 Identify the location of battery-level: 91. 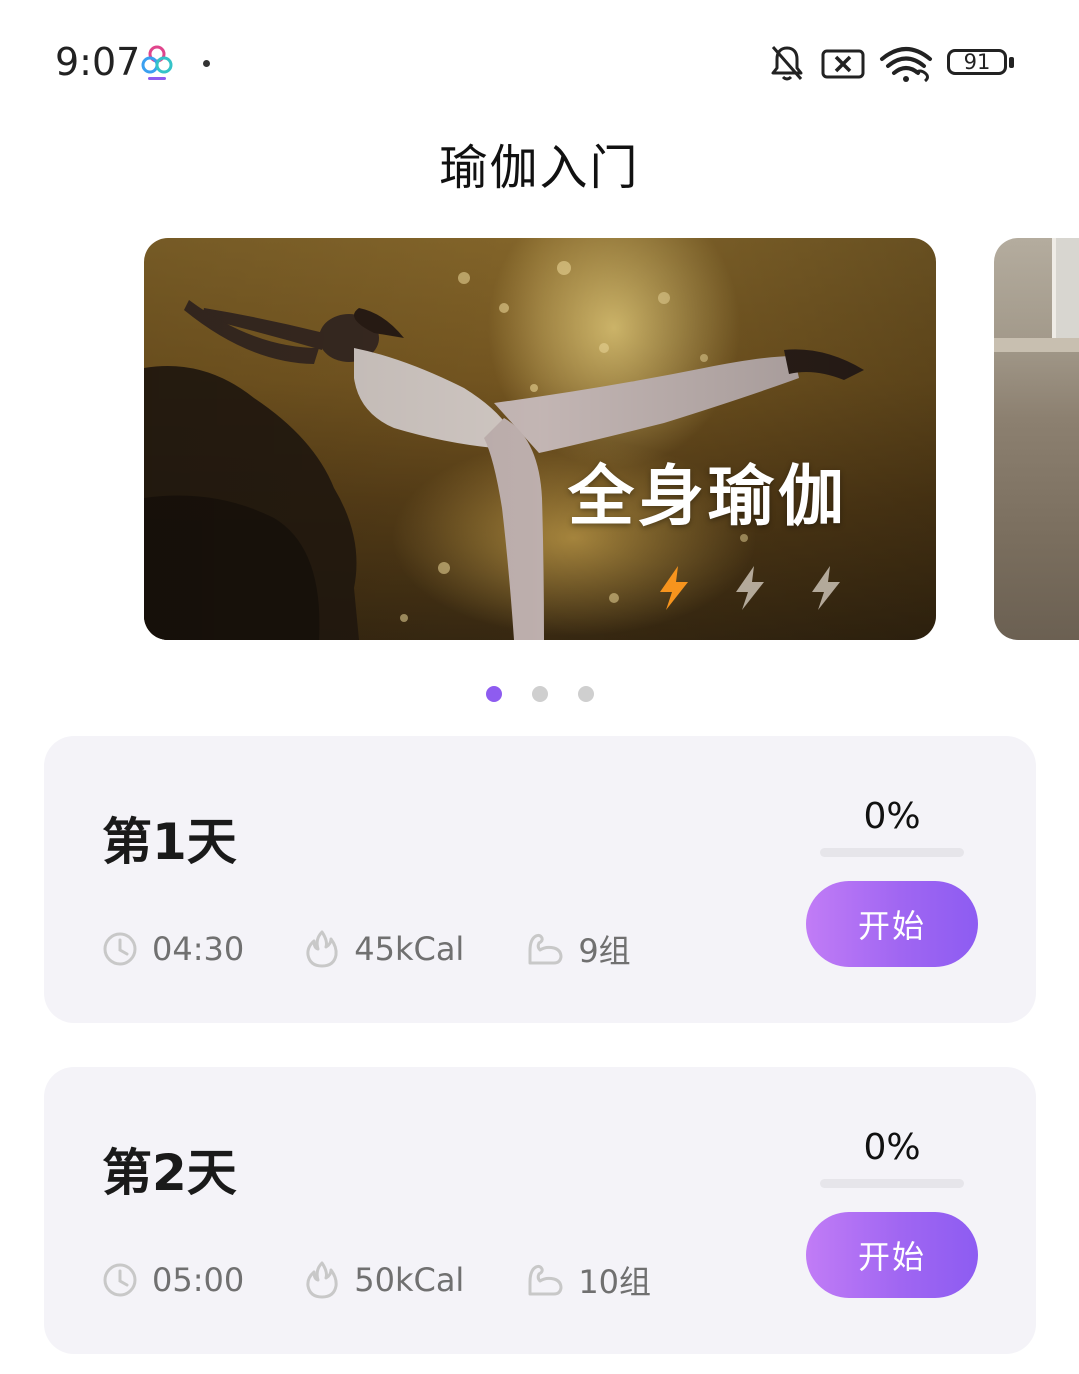
(977, 62).